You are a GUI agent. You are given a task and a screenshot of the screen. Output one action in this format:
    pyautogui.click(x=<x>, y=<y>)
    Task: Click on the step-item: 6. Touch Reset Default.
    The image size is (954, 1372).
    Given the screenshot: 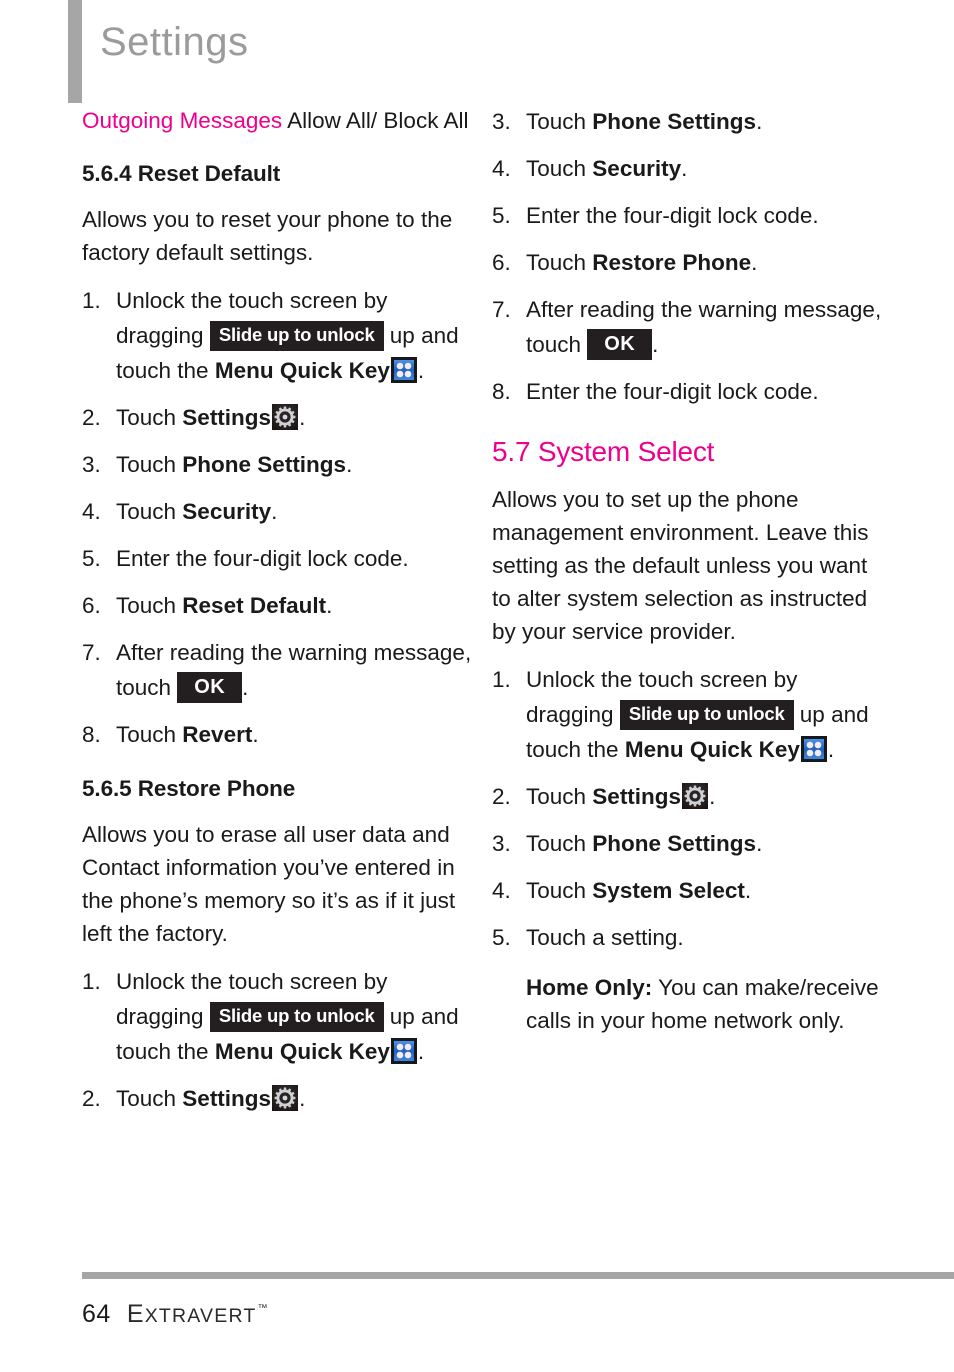 What is the action you would take?
    pyautogui.click(x=277, y=605)
    